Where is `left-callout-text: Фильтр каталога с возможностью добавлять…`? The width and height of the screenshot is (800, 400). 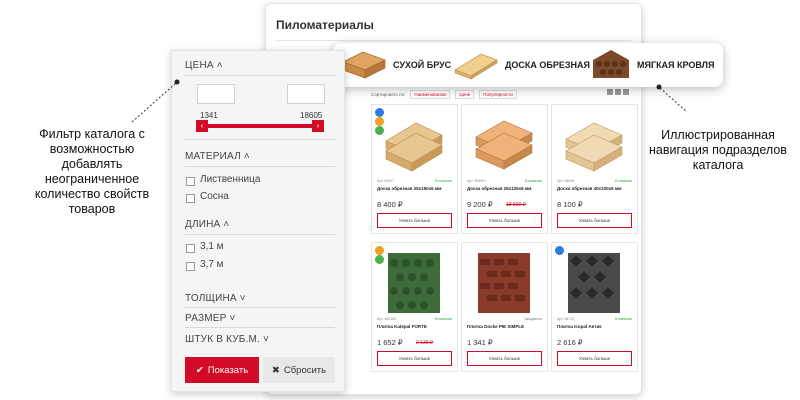
left-callout-text: Фильтр каталога с возможностью добавлять… is located at coordinates (92, 171).